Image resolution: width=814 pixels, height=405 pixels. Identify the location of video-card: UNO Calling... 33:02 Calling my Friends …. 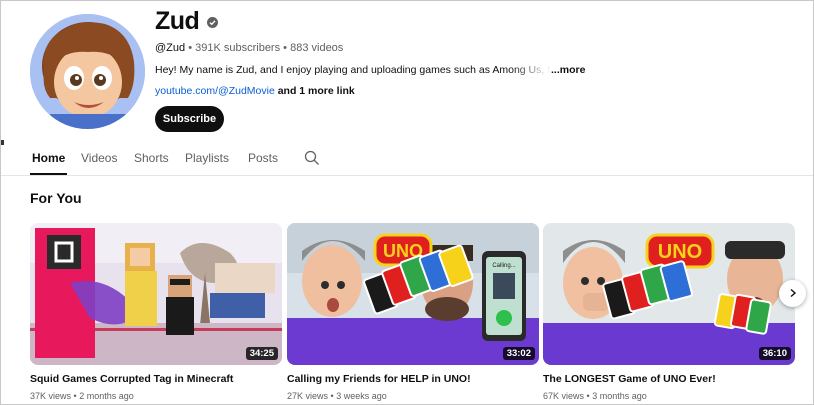
(413, 312).